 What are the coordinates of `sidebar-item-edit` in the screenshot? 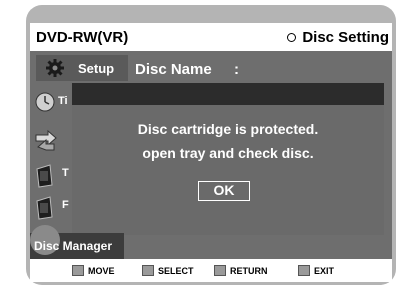 It's located at (51, 140).